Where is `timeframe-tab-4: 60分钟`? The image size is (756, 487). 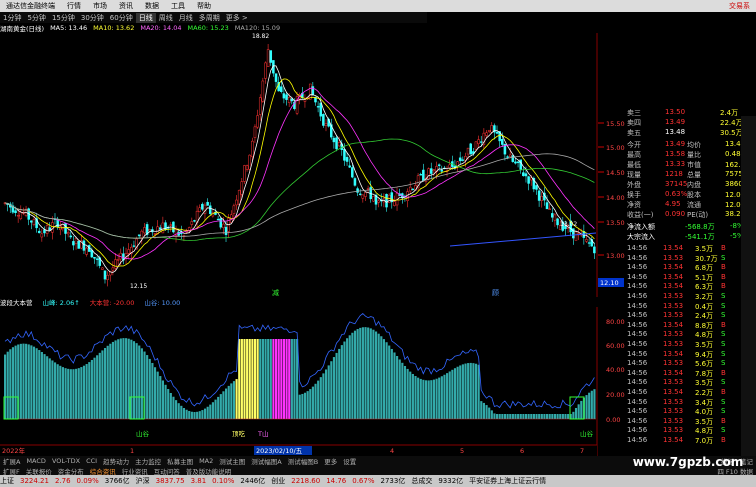 timeframe-tab-4: 60分钟 is located at coordinates (121, 18).